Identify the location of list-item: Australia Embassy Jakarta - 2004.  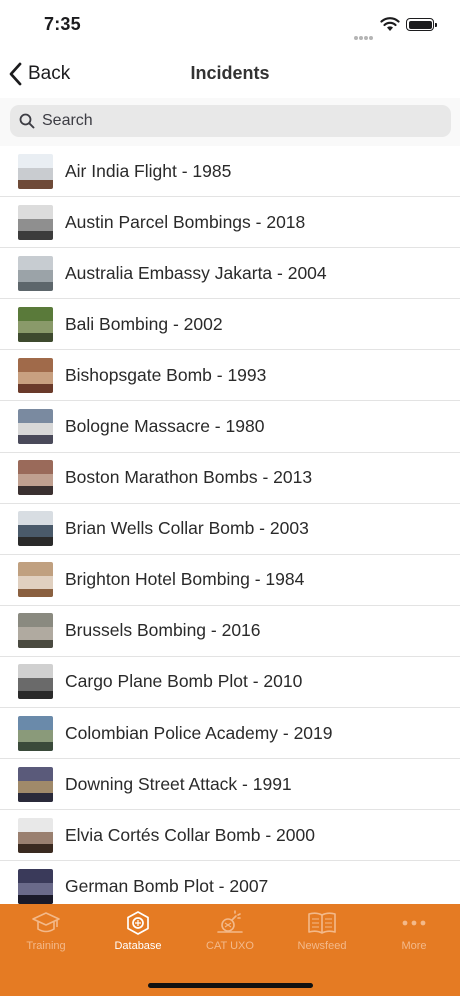
(230, 274).